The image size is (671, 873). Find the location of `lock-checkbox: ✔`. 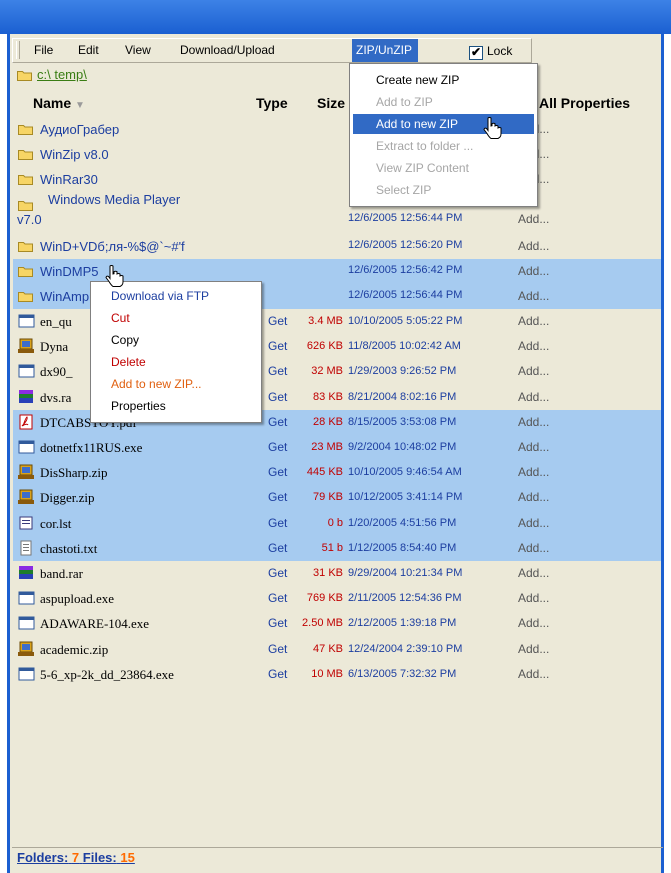

lock-checkbox: ✔ is located at coordinates (476, 53).